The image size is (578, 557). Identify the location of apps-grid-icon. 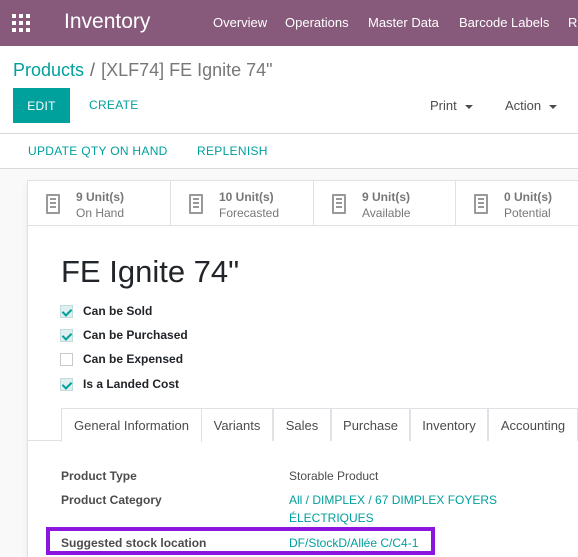
(21, 23).